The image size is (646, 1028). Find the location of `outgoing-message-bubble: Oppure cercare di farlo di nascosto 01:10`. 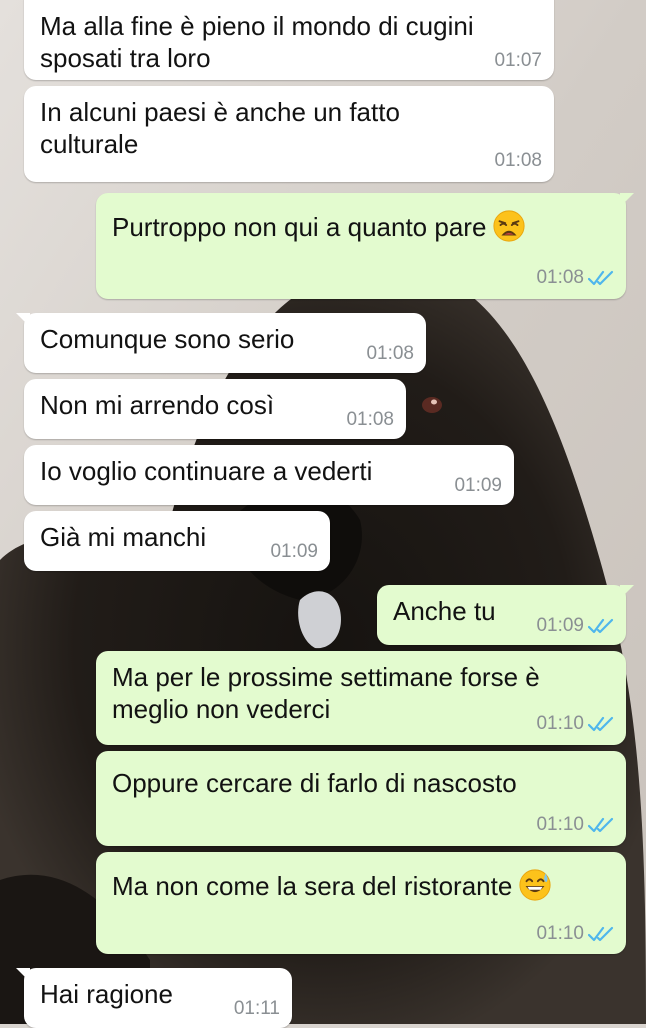

outgoing-message-bubble: Oppure cercare di farlo di nascosto 01:10 is located at coordinates (361, 798).